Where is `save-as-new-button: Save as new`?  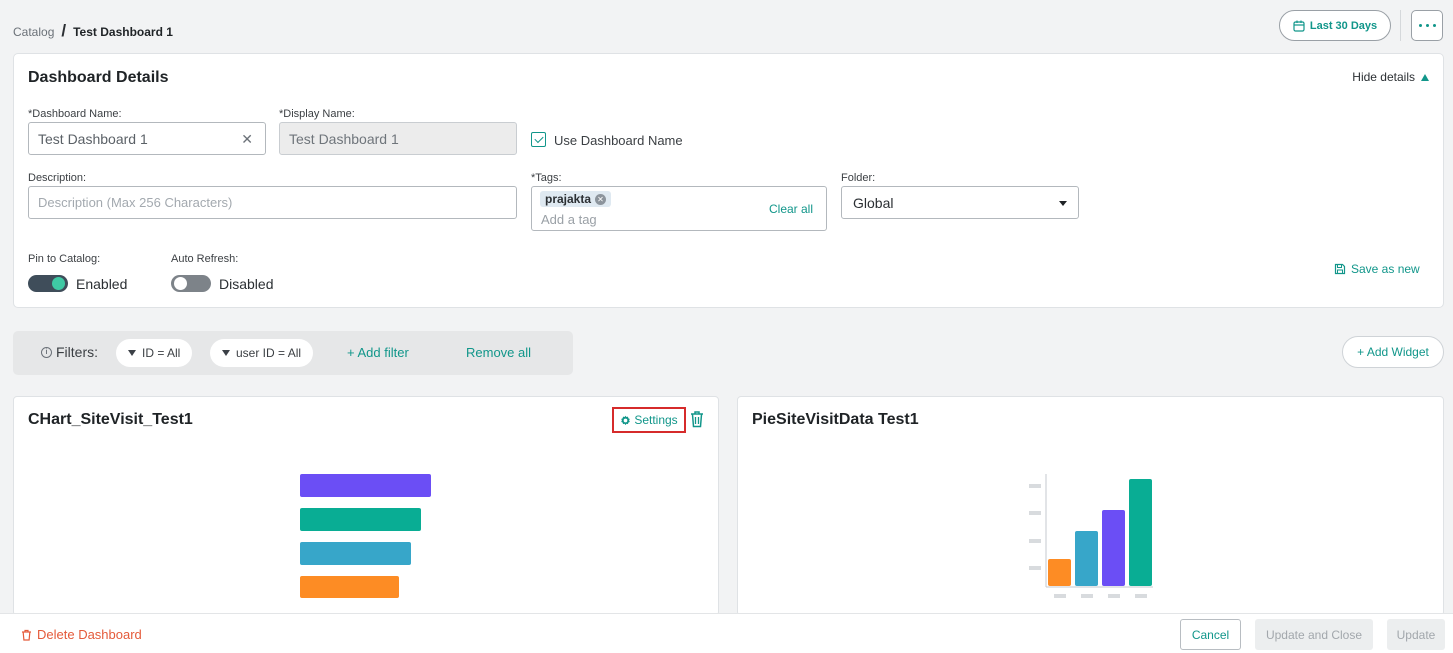
save-as-new-button: Save as new is located at coordinates (1377, 269).